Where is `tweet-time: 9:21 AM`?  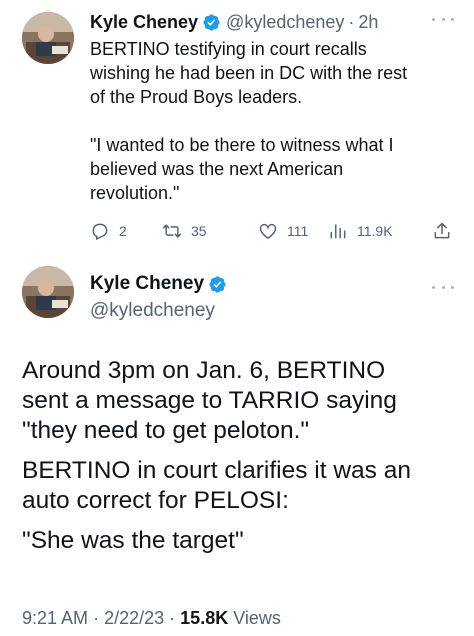
tweet-time: 9:21 AM is located at coordinates (55, 618).